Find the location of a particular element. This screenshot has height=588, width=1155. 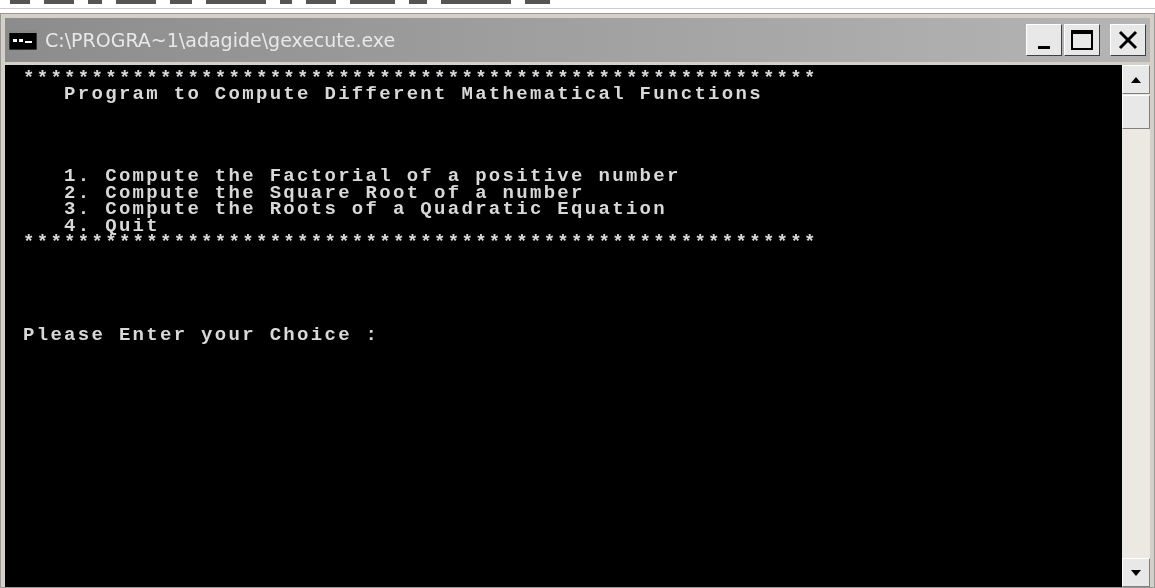

scroll-down-button is located at coordinates (1136, 572).